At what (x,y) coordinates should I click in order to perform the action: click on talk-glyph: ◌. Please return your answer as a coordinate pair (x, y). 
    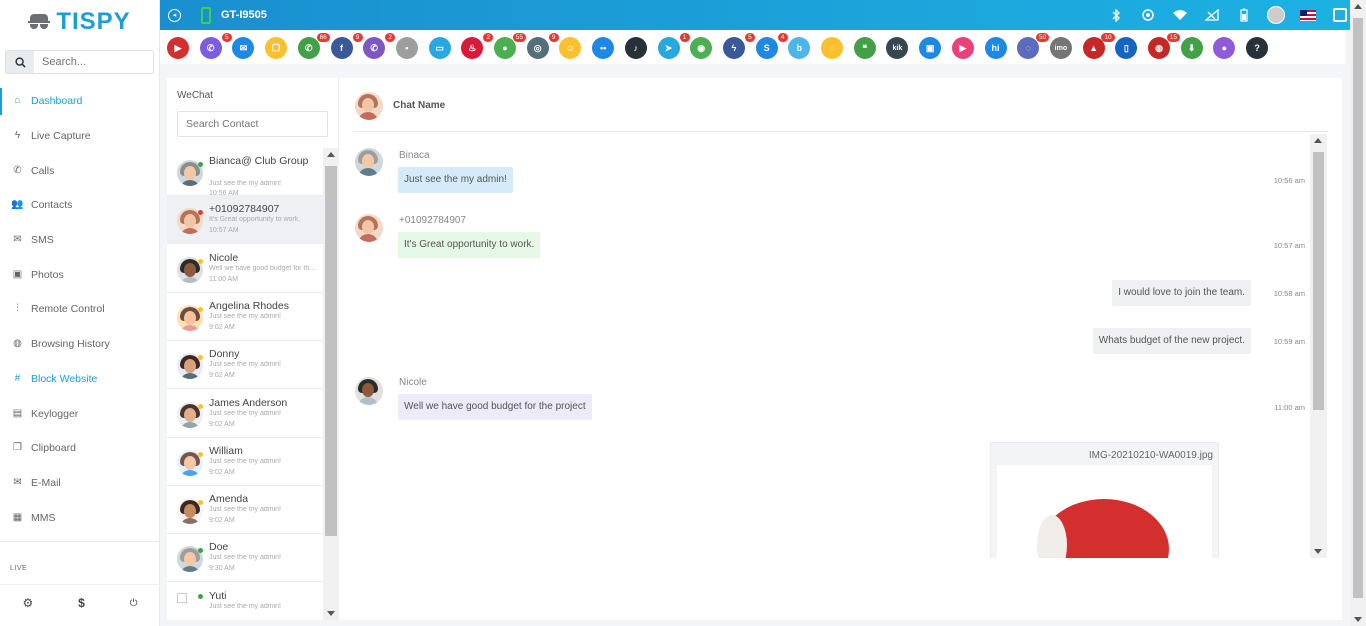
    Looking at the image, I should click on (832, 48).